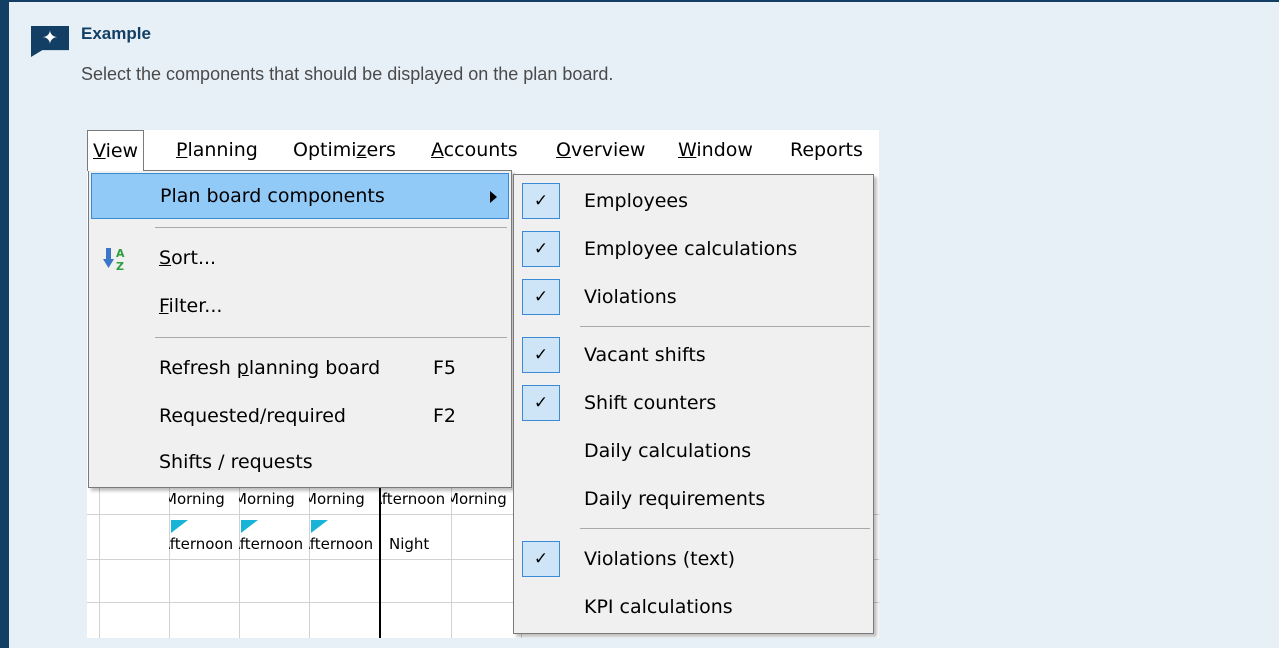  Describe the element at coordinates (693, 607) in the screenshot. I see `submenu-item-kpi-calculations: KPI calculations` at that location.